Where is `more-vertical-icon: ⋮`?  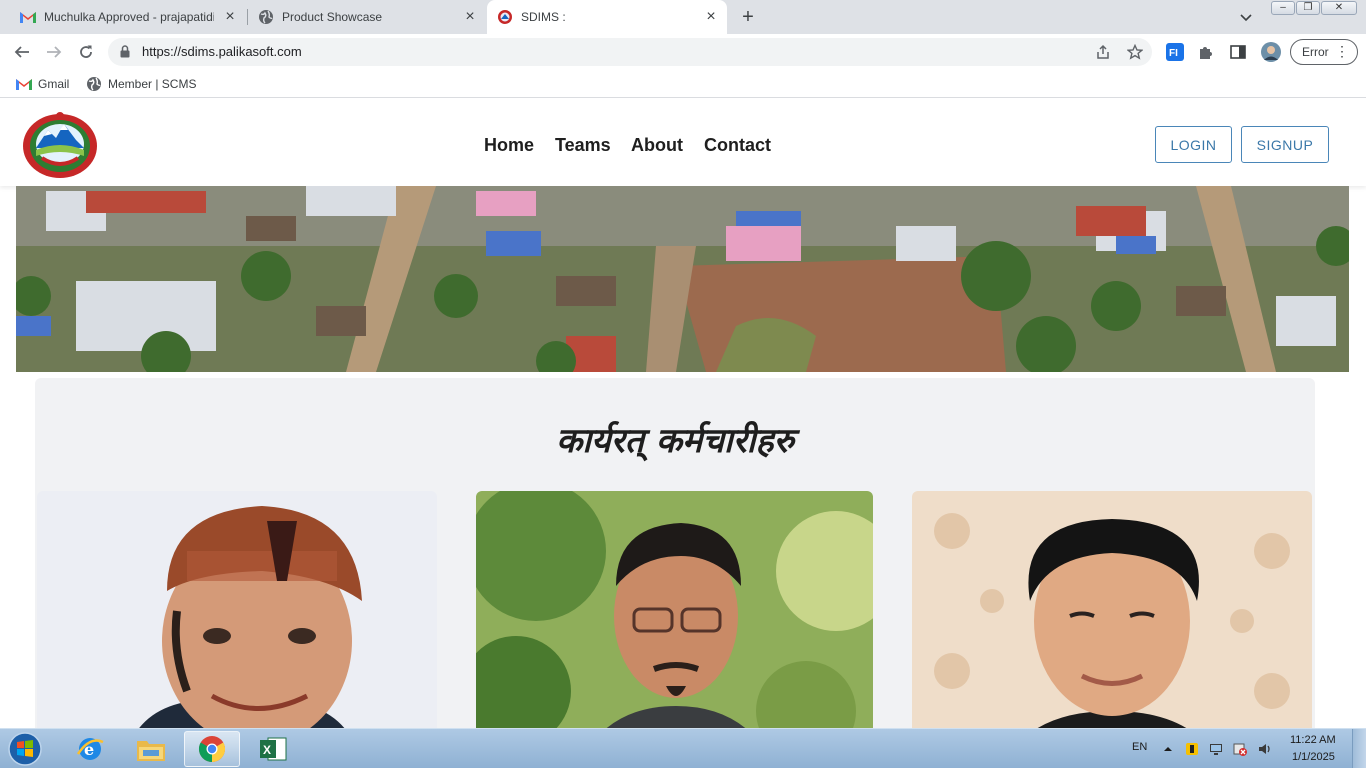
more-vertical-icon: ⋮ is located at coordinates (1342, 51).